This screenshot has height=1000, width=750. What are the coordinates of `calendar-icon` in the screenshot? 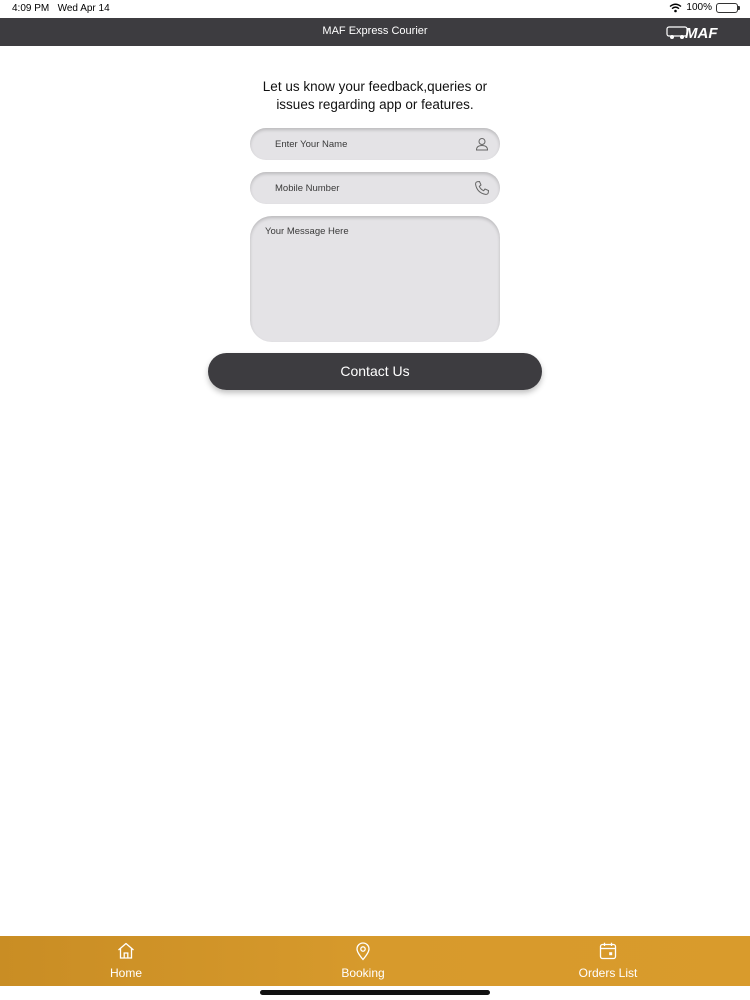 It's located at (608, 951).